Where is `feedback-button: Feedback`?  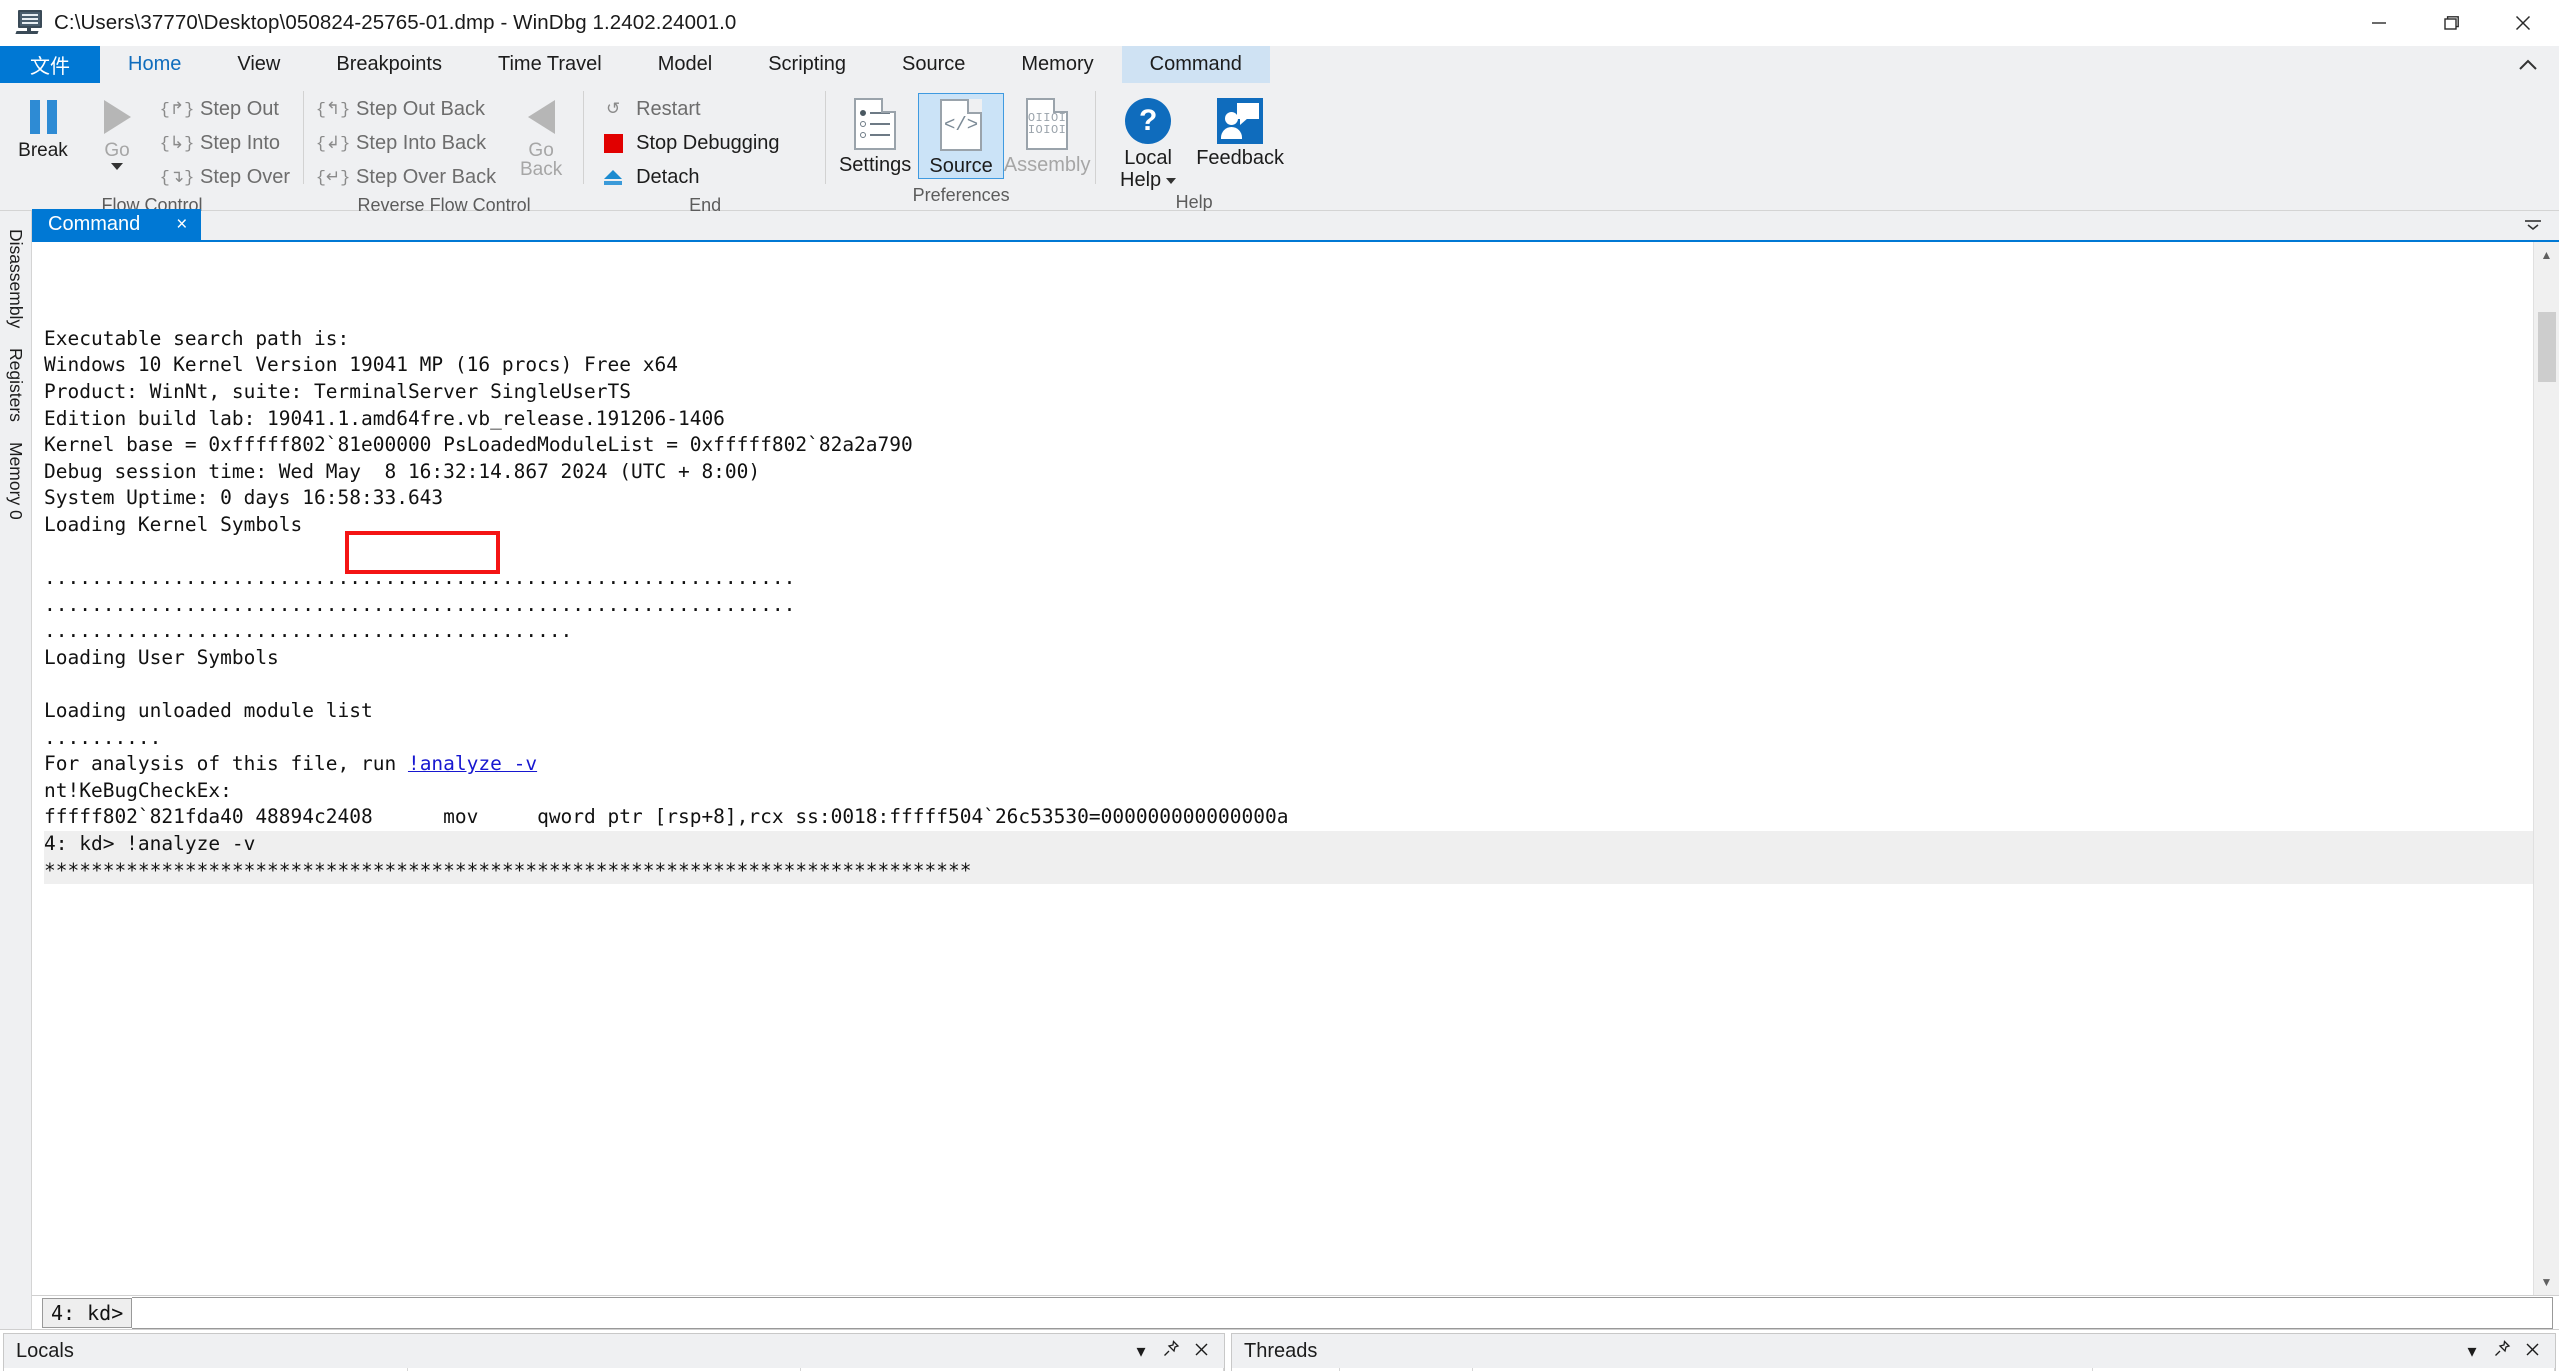
feedback-button: Feedback is located at coordinates (1240, 131).